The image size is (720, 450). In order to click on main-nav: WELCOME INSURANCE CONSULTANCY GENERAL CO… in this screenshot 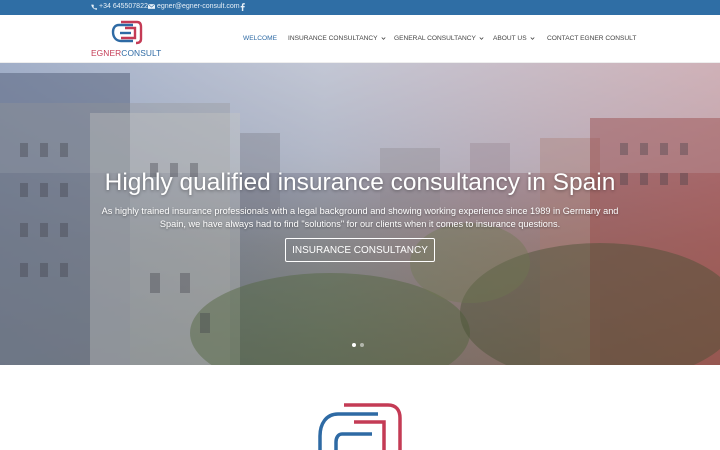, I will do `click(360, 41)`.